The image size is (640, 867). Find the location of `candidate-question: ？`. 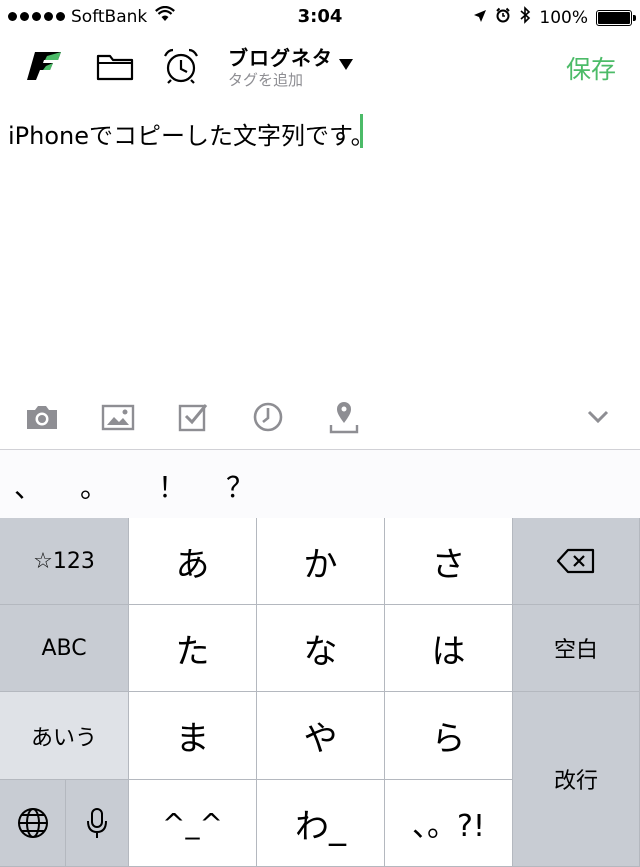

candidate-question: ？ is located at coordinates (240, 486).